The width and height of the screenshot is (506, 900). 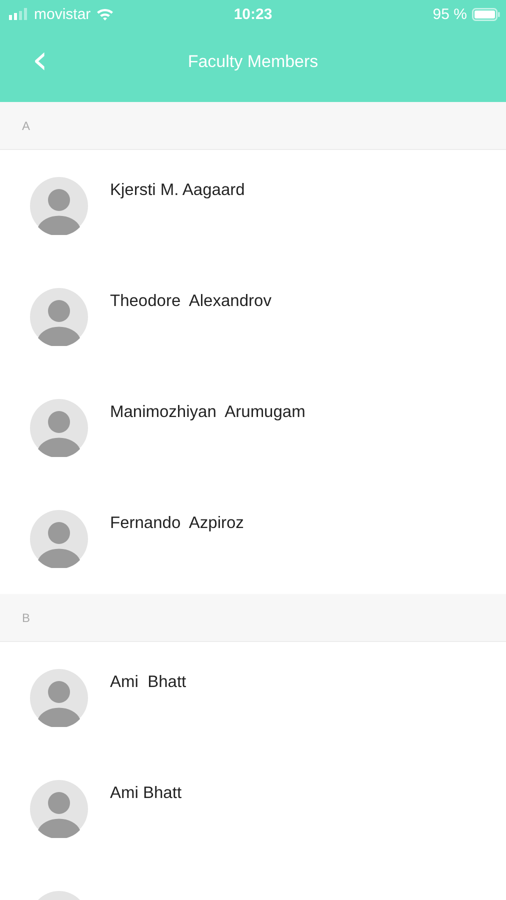 What do you see at coordinates (19, 14) in the screenshot?
I see `signal-icon` at bounding box center [19, 14].